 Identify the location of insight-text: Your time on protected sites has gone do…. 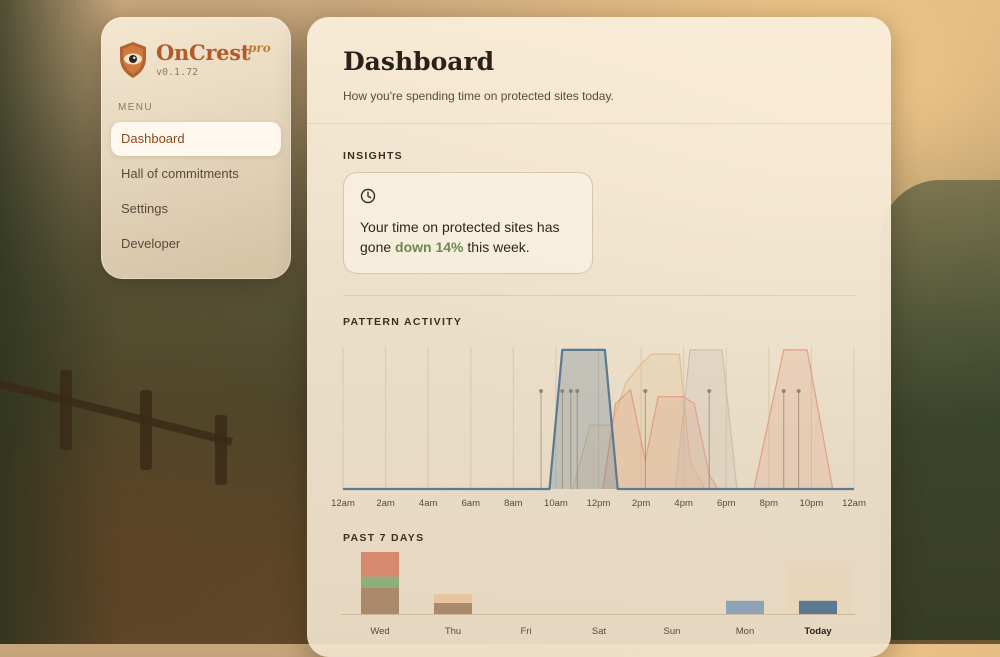
(470, 237).